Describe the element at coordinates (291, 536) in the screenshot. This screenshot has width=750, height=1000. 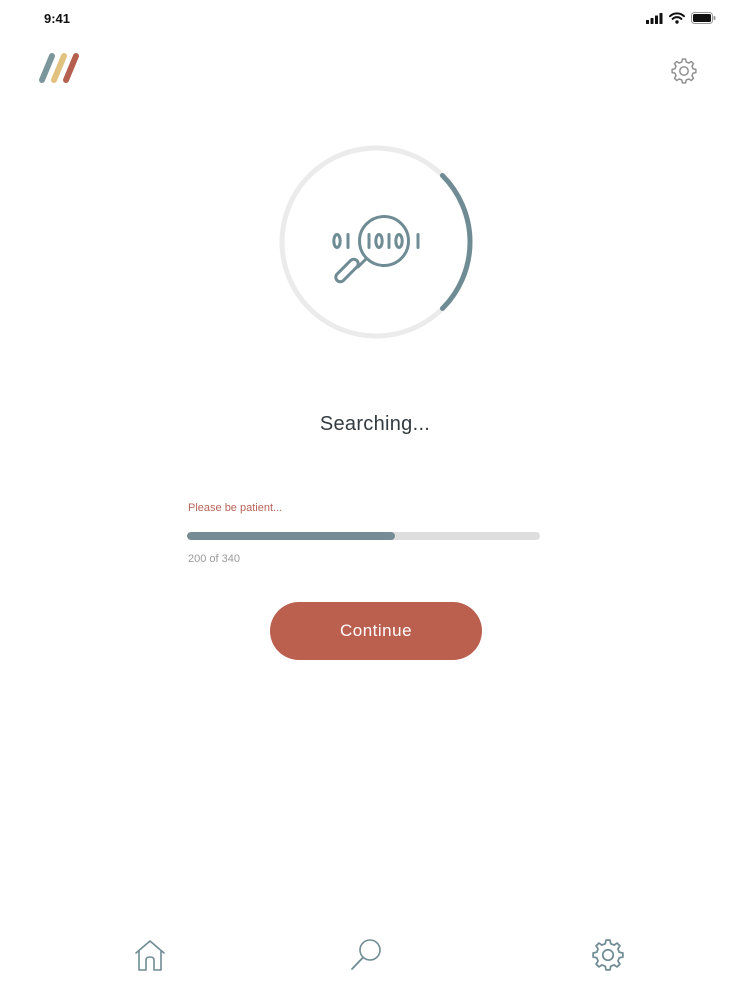
I see `progress-bar-fill` at that location.